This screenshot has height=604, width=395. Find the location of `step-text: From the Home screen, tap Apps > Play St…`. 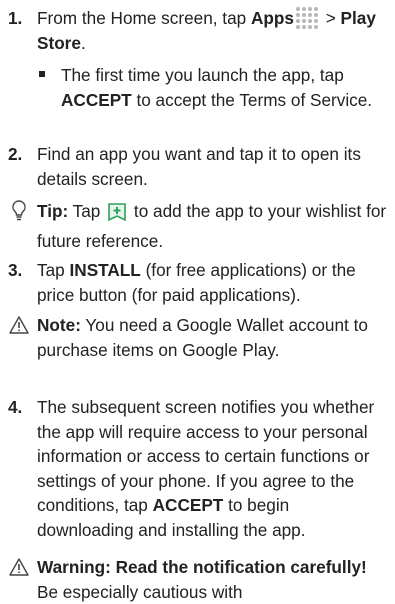

step-text: From the Home screen, tap Apps > Play St… is located at coordinates (206, 30).